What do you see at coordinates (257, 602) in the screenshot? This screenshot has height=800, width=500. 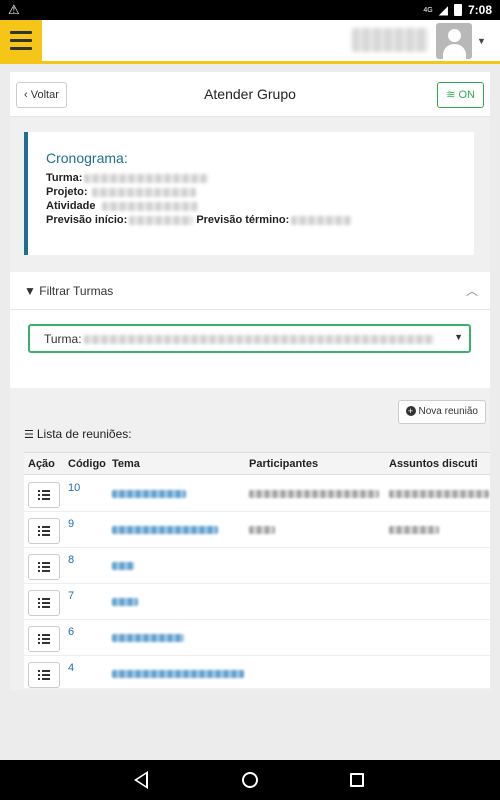 I see `table-row: 7` at bounding box center [257, 602].